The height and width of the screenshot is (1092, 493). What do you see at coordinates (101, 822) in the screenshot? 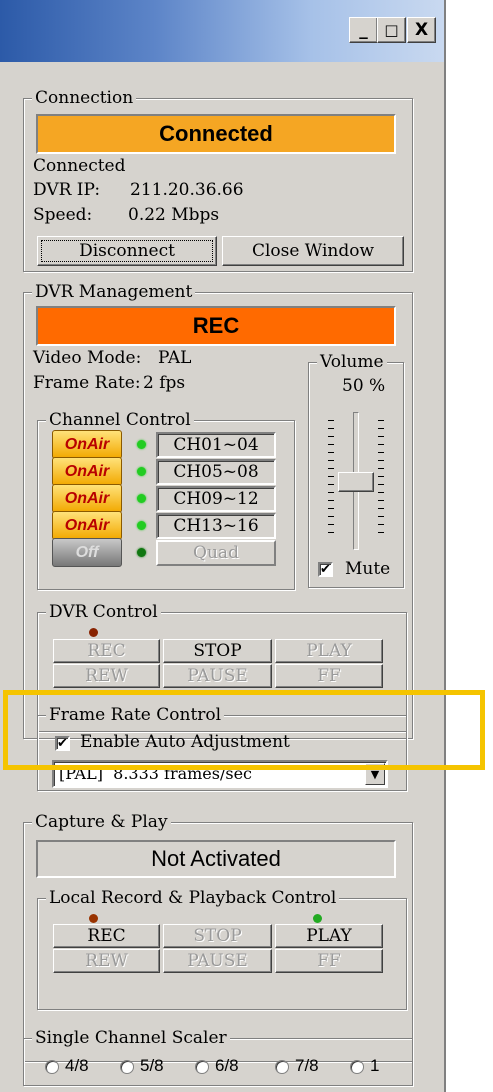
I see `capture-play-legend: Capture & Play` at bounding box center [101, 822].